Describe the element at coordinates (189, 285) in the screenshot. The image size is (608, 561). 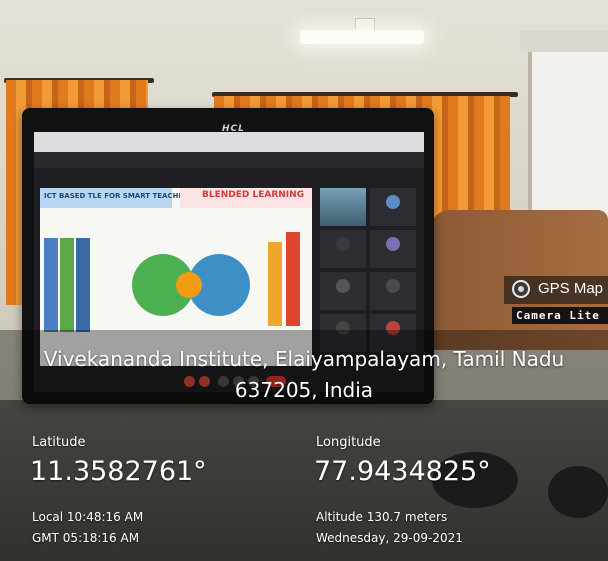
I see `venn-overlap-blended` at that location.